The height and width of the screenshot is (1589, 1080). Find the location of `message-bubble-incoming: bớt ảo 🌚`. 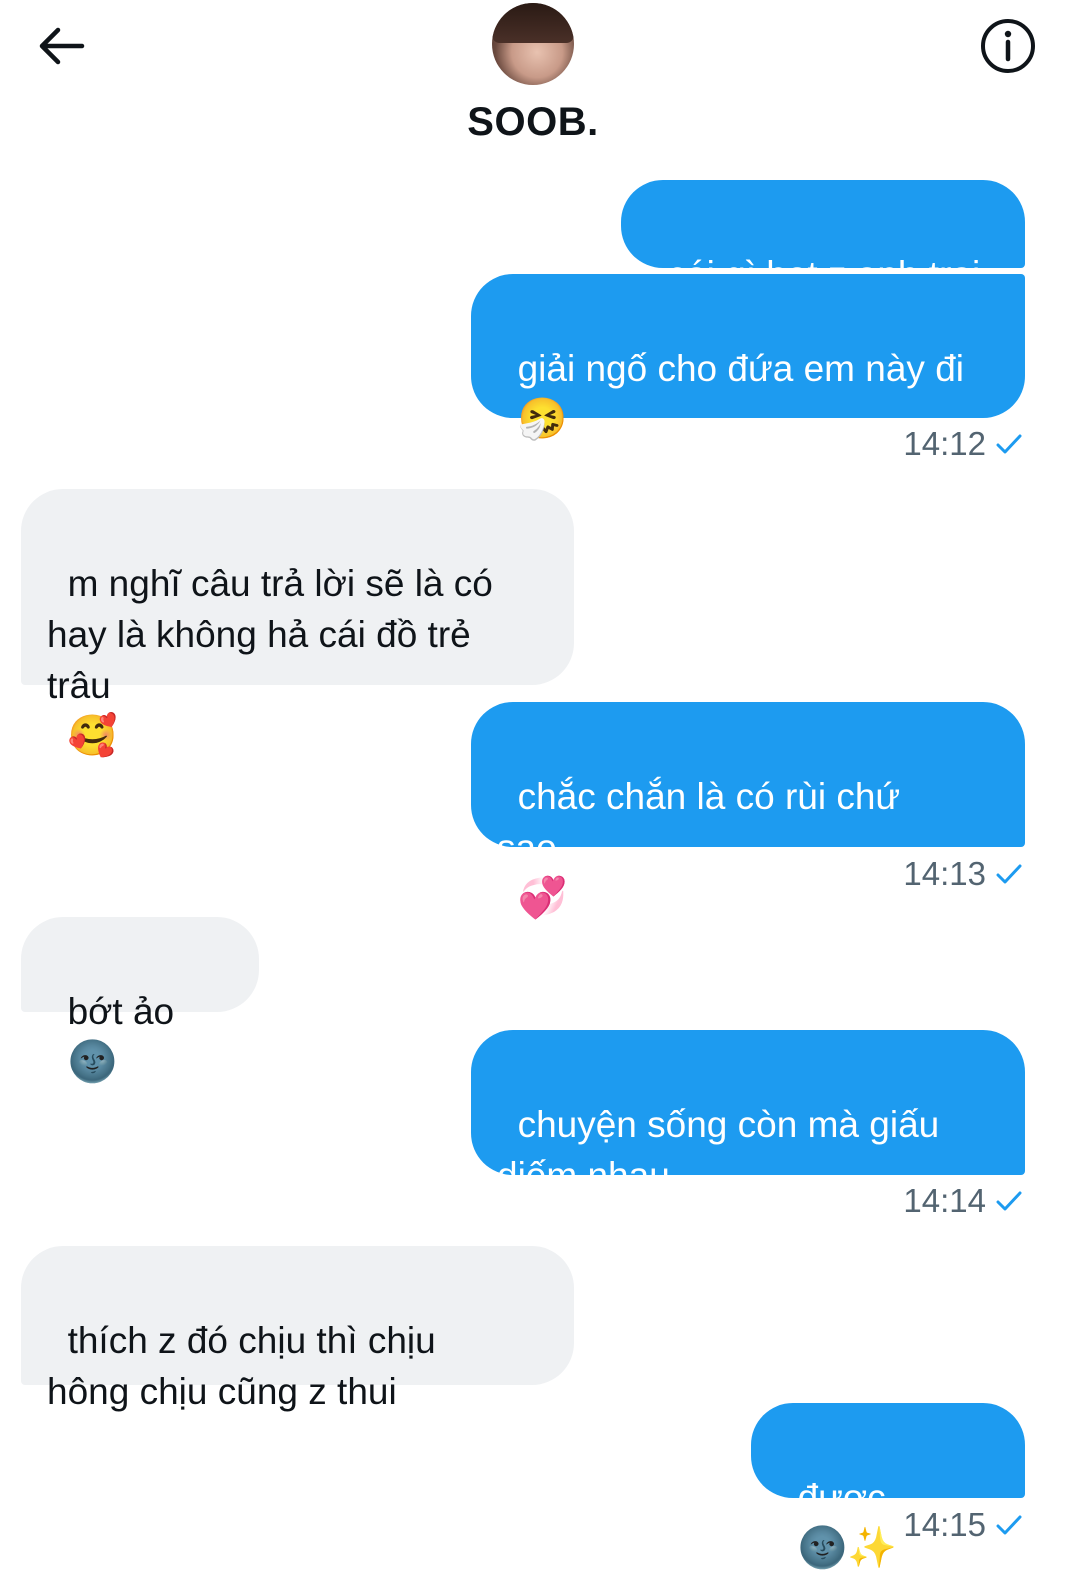

message-bubble-incoming: bớt ảo 🌚 is located at coordinates (140, 1001).